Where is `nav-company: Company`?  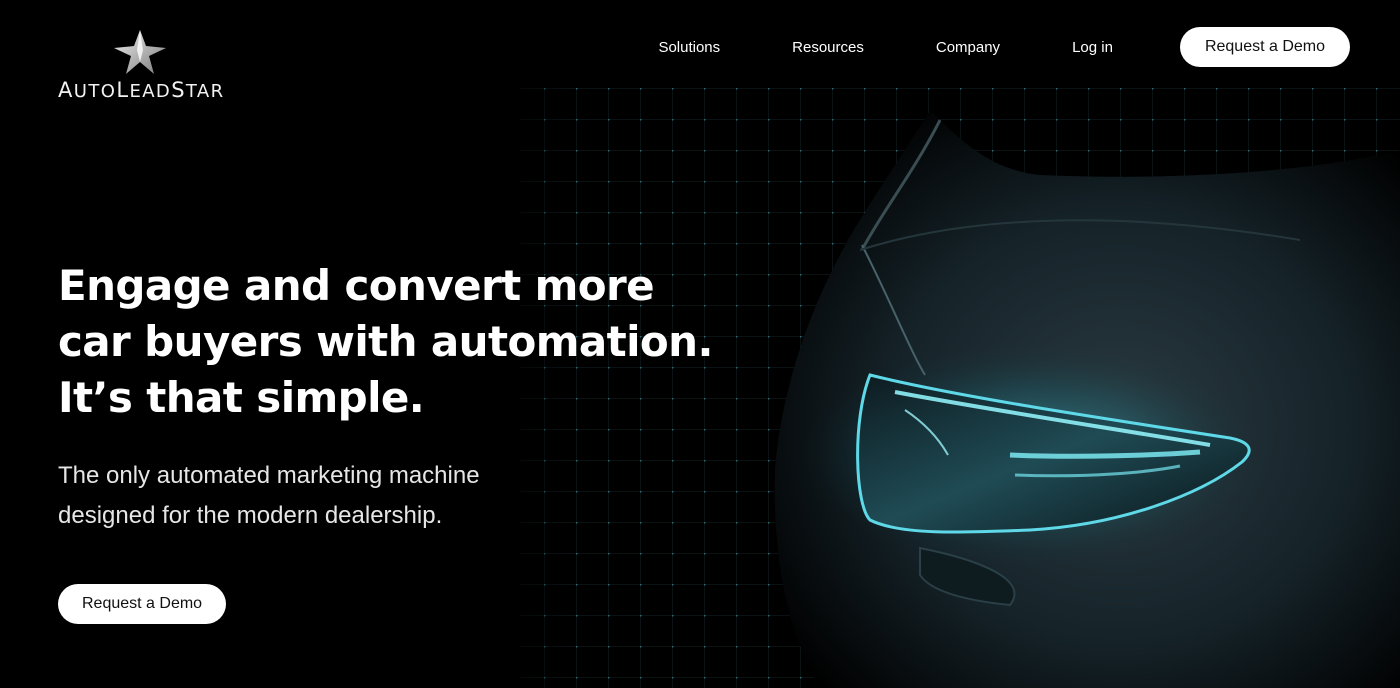 nav-company: Company is located at coordinates (968, 47).